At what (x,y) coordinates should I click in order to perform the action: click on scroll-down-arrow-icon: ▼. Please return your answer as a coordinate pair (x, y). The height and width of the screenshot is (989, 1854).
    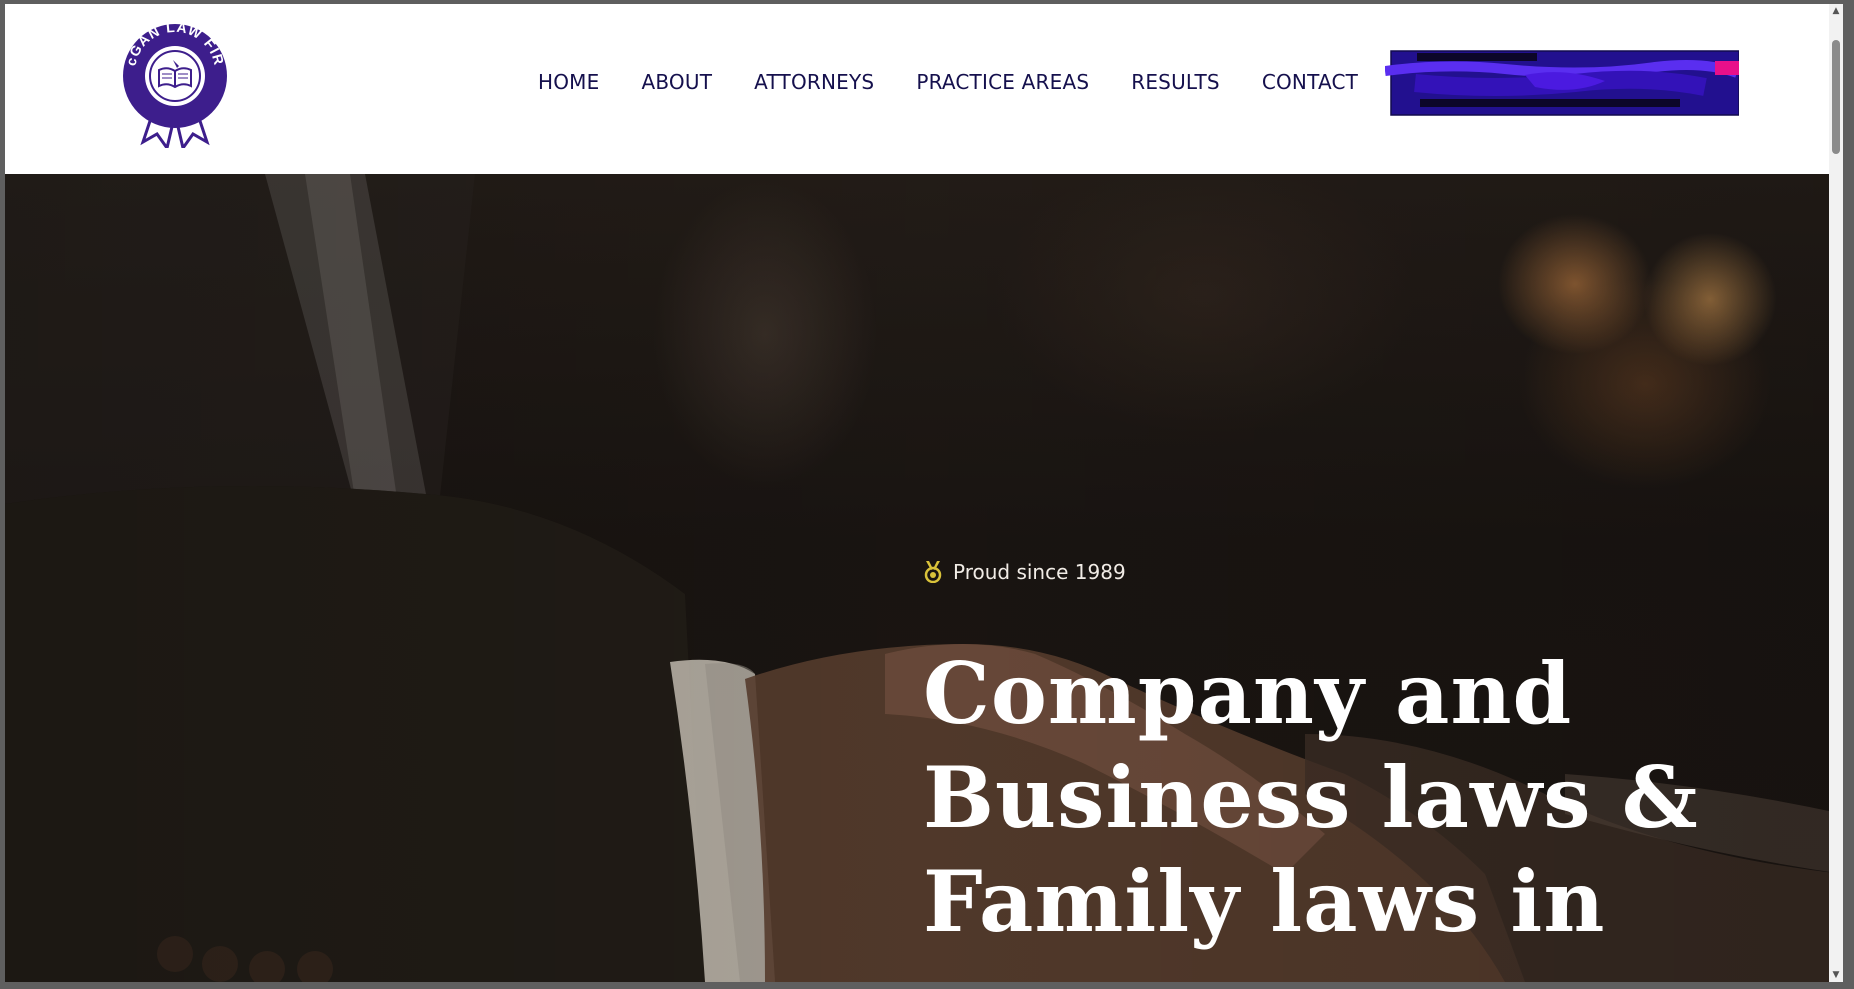
    Looking at the image, I should click on (1836, 975).